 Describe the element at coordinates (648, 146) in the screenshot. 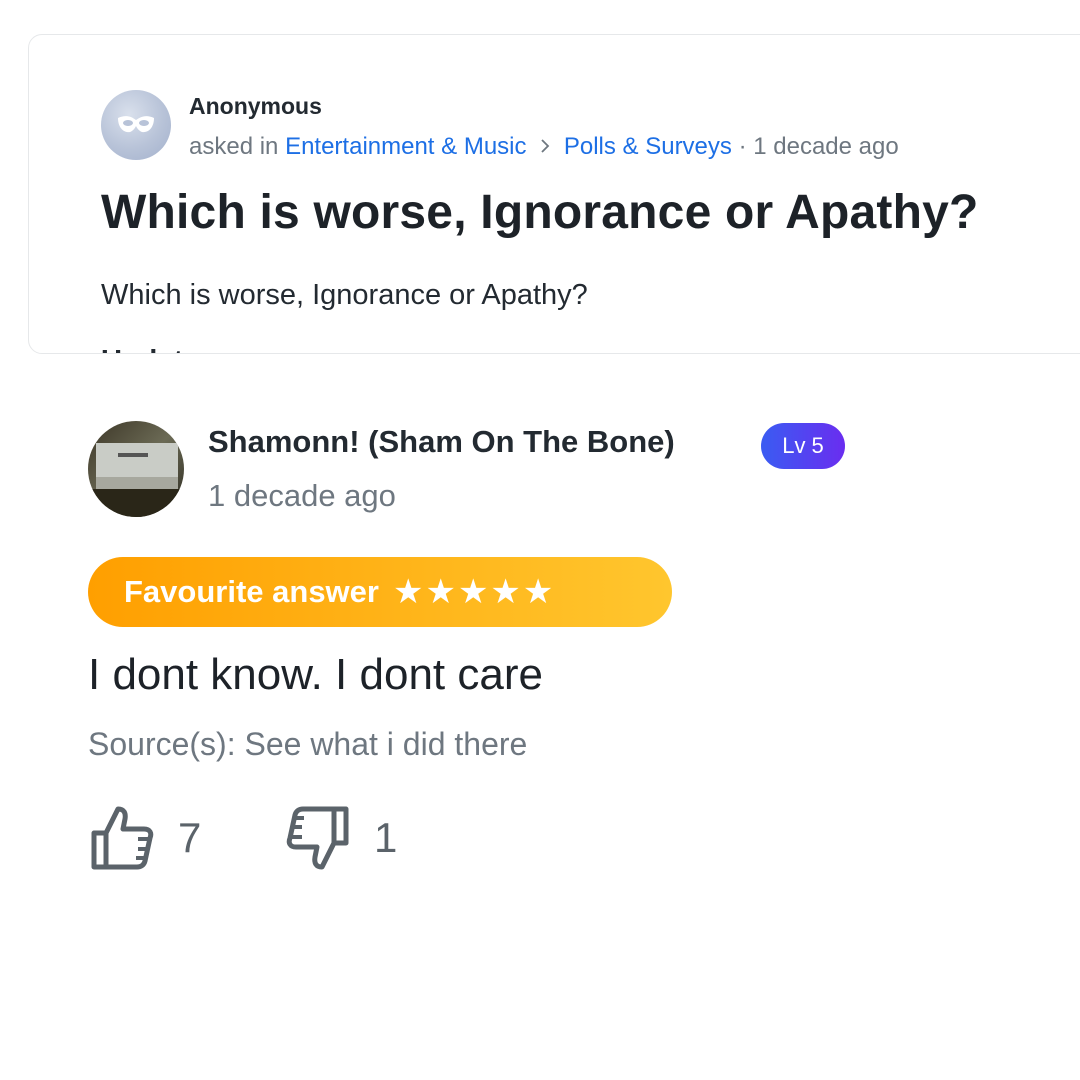

I see `subcategory-link: Polls & Surveys` at that location.